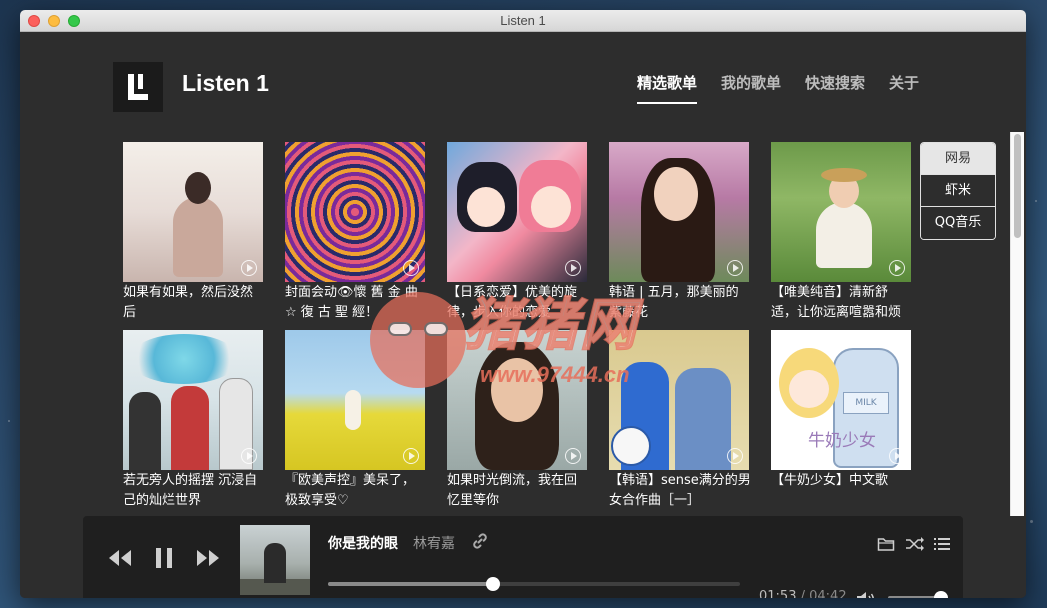 This screenshot has height=608, width=1047. What do you see at coordinates (842, 303) in the screenshot?
I see `playlist-title: 【唯美纯音】清新舒适，让你远离喧嚣和烦恼` at bounding box center [842, 303].